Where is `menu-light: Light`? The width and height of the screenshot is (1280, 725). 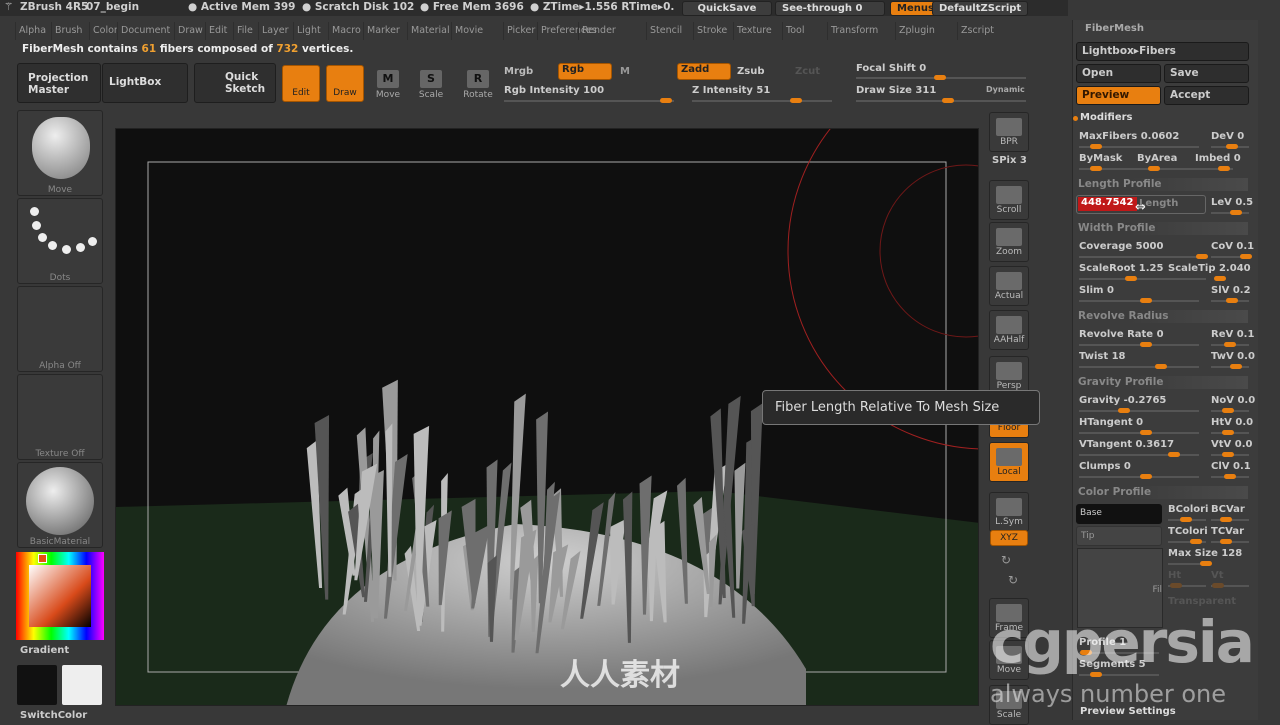 menu-light: Light is located at coordinates (307, 31).